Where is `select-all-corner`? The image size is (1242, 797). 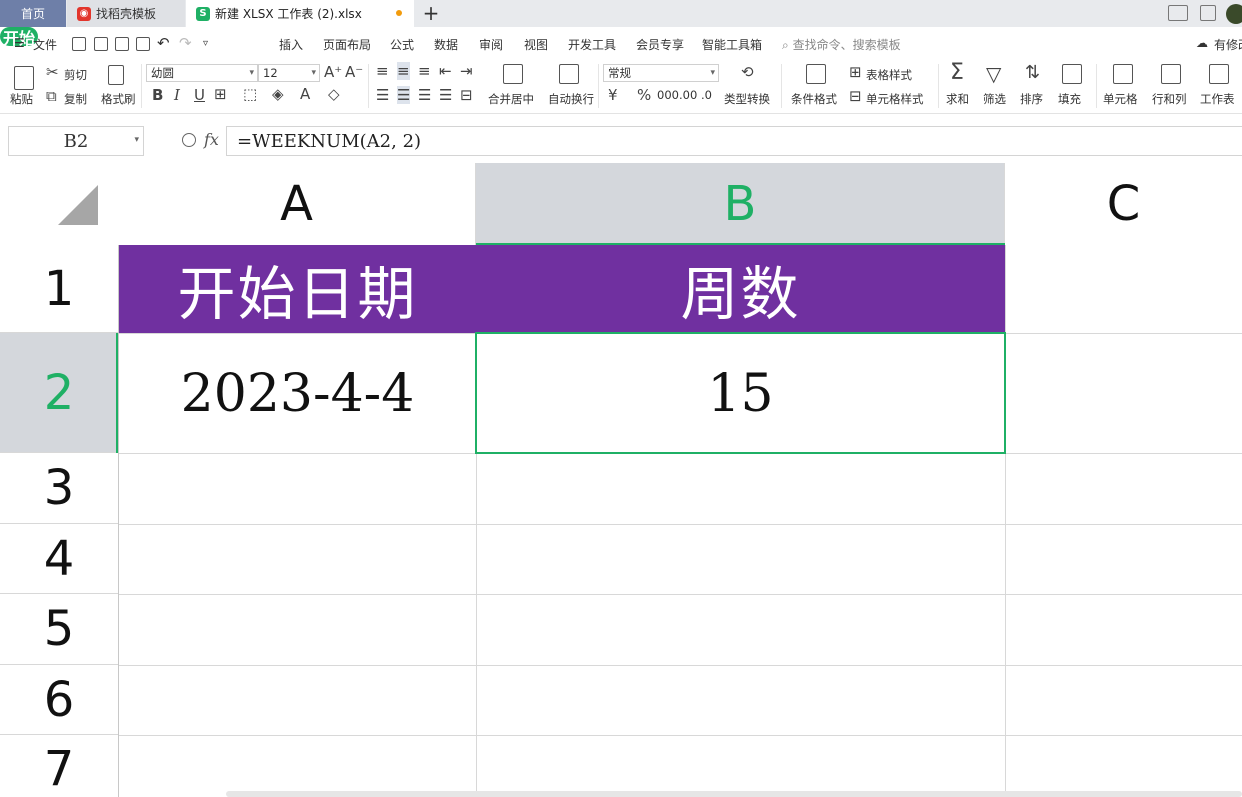
select-all-corner is located at coordinates (59, 204).